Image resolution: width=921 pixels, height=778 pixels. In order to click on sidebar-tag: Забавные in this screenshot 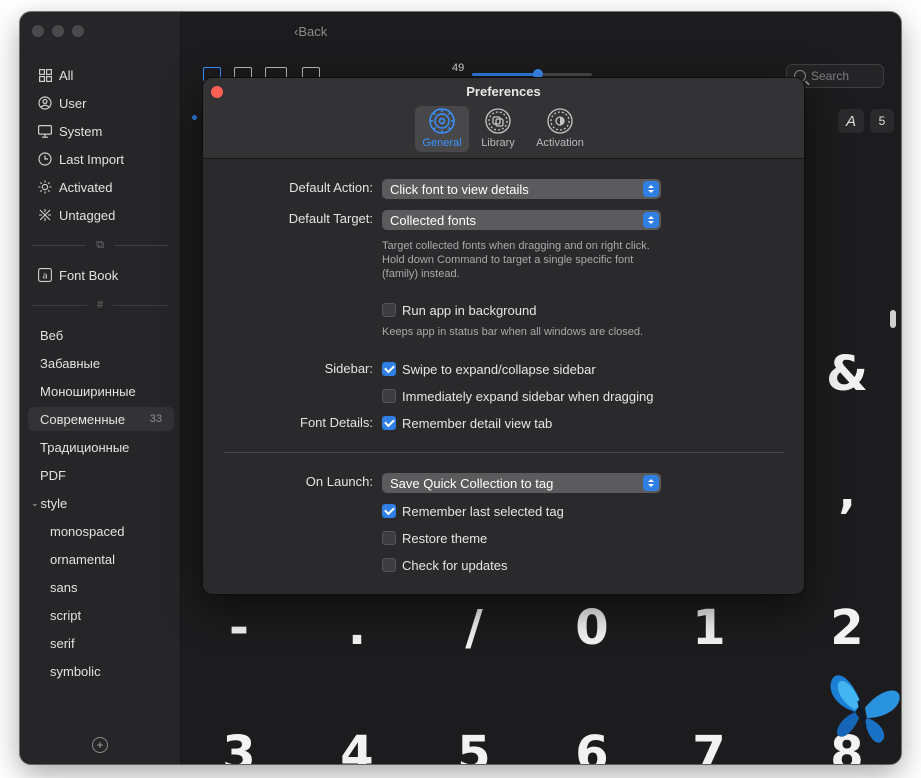, I will do `click(101, 363)`.